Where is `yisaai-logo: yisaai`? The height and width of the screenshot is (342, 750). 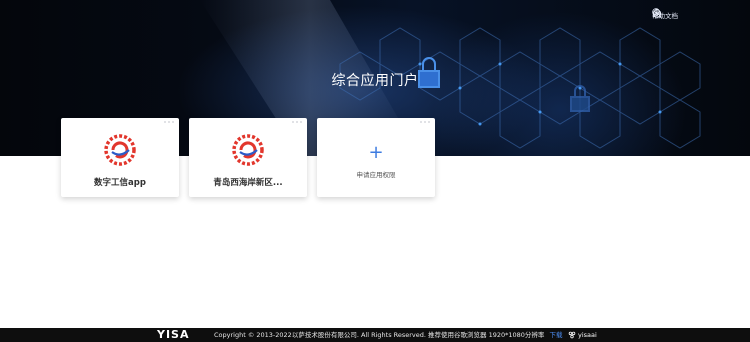 yisaai-logo: yisaai is located at coordinates (582, 335).